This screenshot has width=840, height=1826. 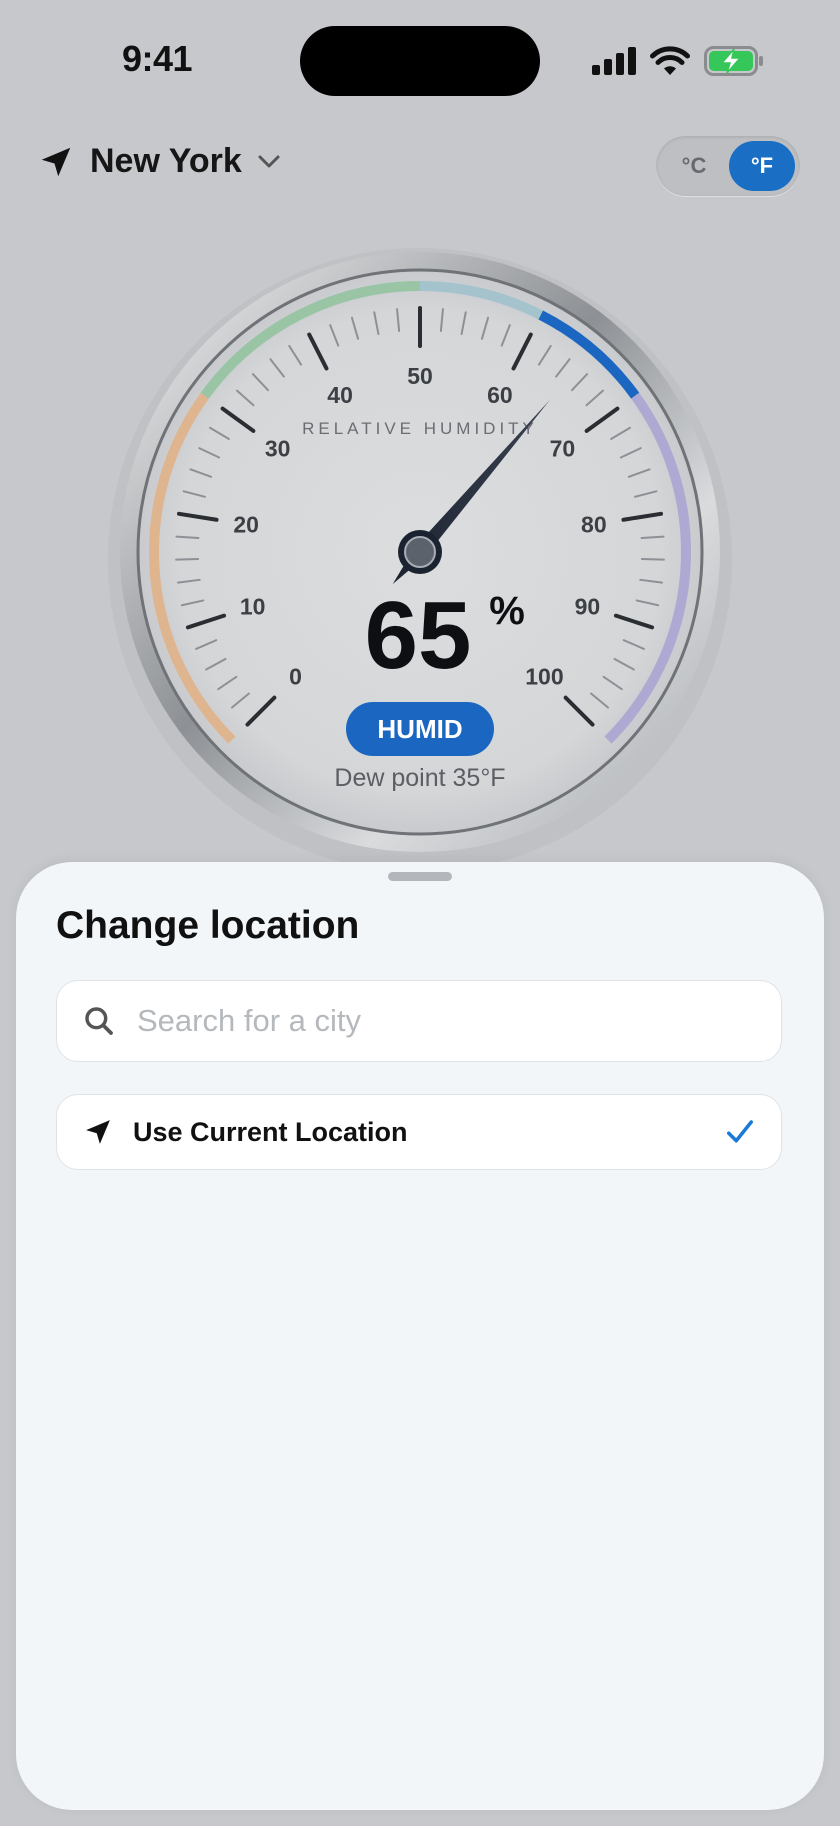 What do you see at coordinates (253, 606) in the screenshot?
I see `gauge-tick-label: 10` at bounding box center [253, 606].